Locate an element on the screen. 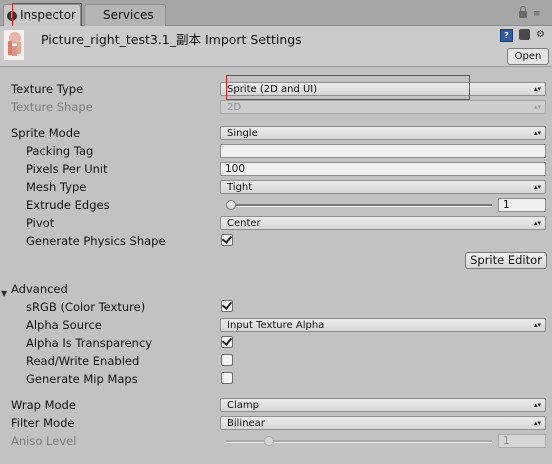 This screenshot has width=552, height=464. tab-bar: i Inspector Services ≡ is located at coordinates (276, 13).